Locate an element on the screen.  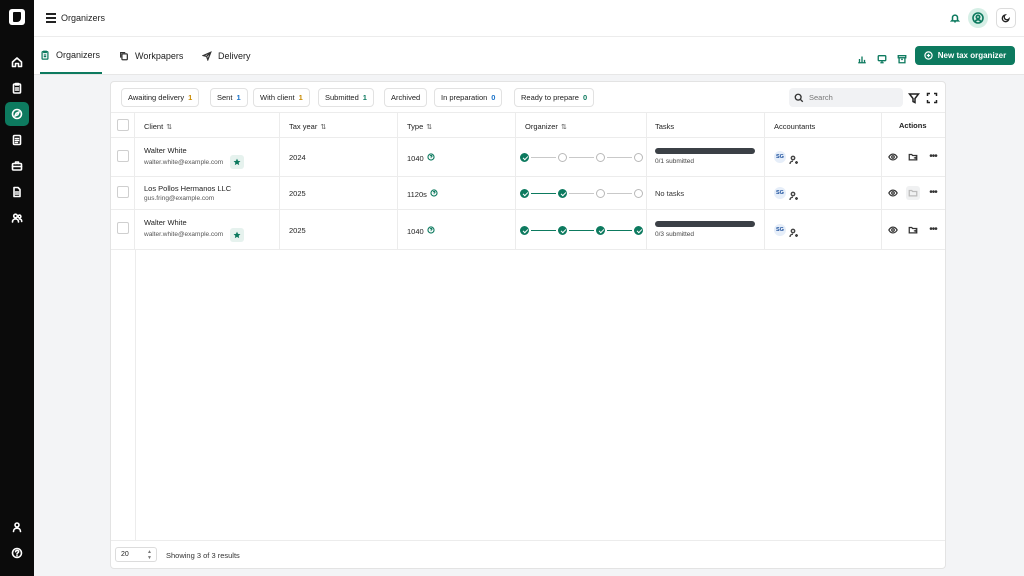
client-email: walter.white@example.com is located at coordinates (184, 162).